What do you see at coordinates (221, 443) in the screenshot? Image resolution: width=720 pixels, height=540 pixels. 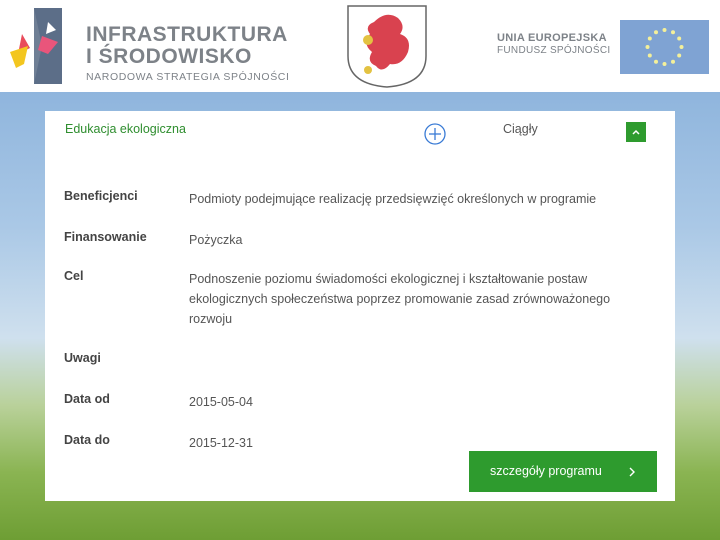 I see `field-value: 2015-12-31` at bounding box center [221, 443].